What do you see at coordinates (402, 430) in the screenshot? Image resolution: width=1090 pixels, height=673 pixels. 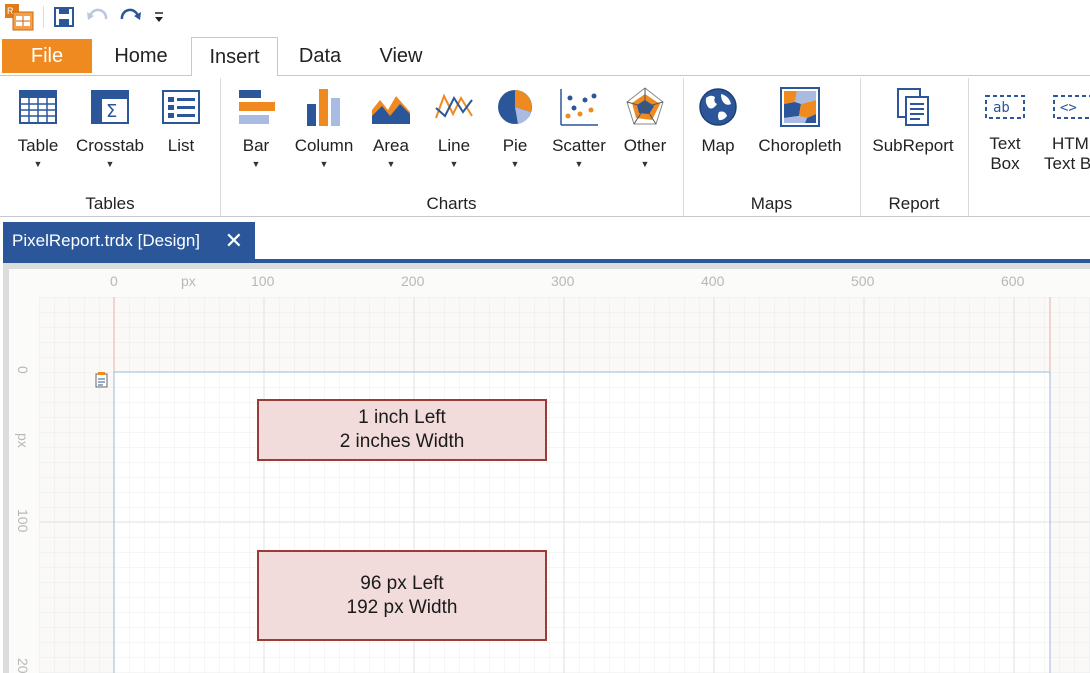 I see `report-textbox: 1 inch Left 2 inches Width` at bounding box center [402, 430].